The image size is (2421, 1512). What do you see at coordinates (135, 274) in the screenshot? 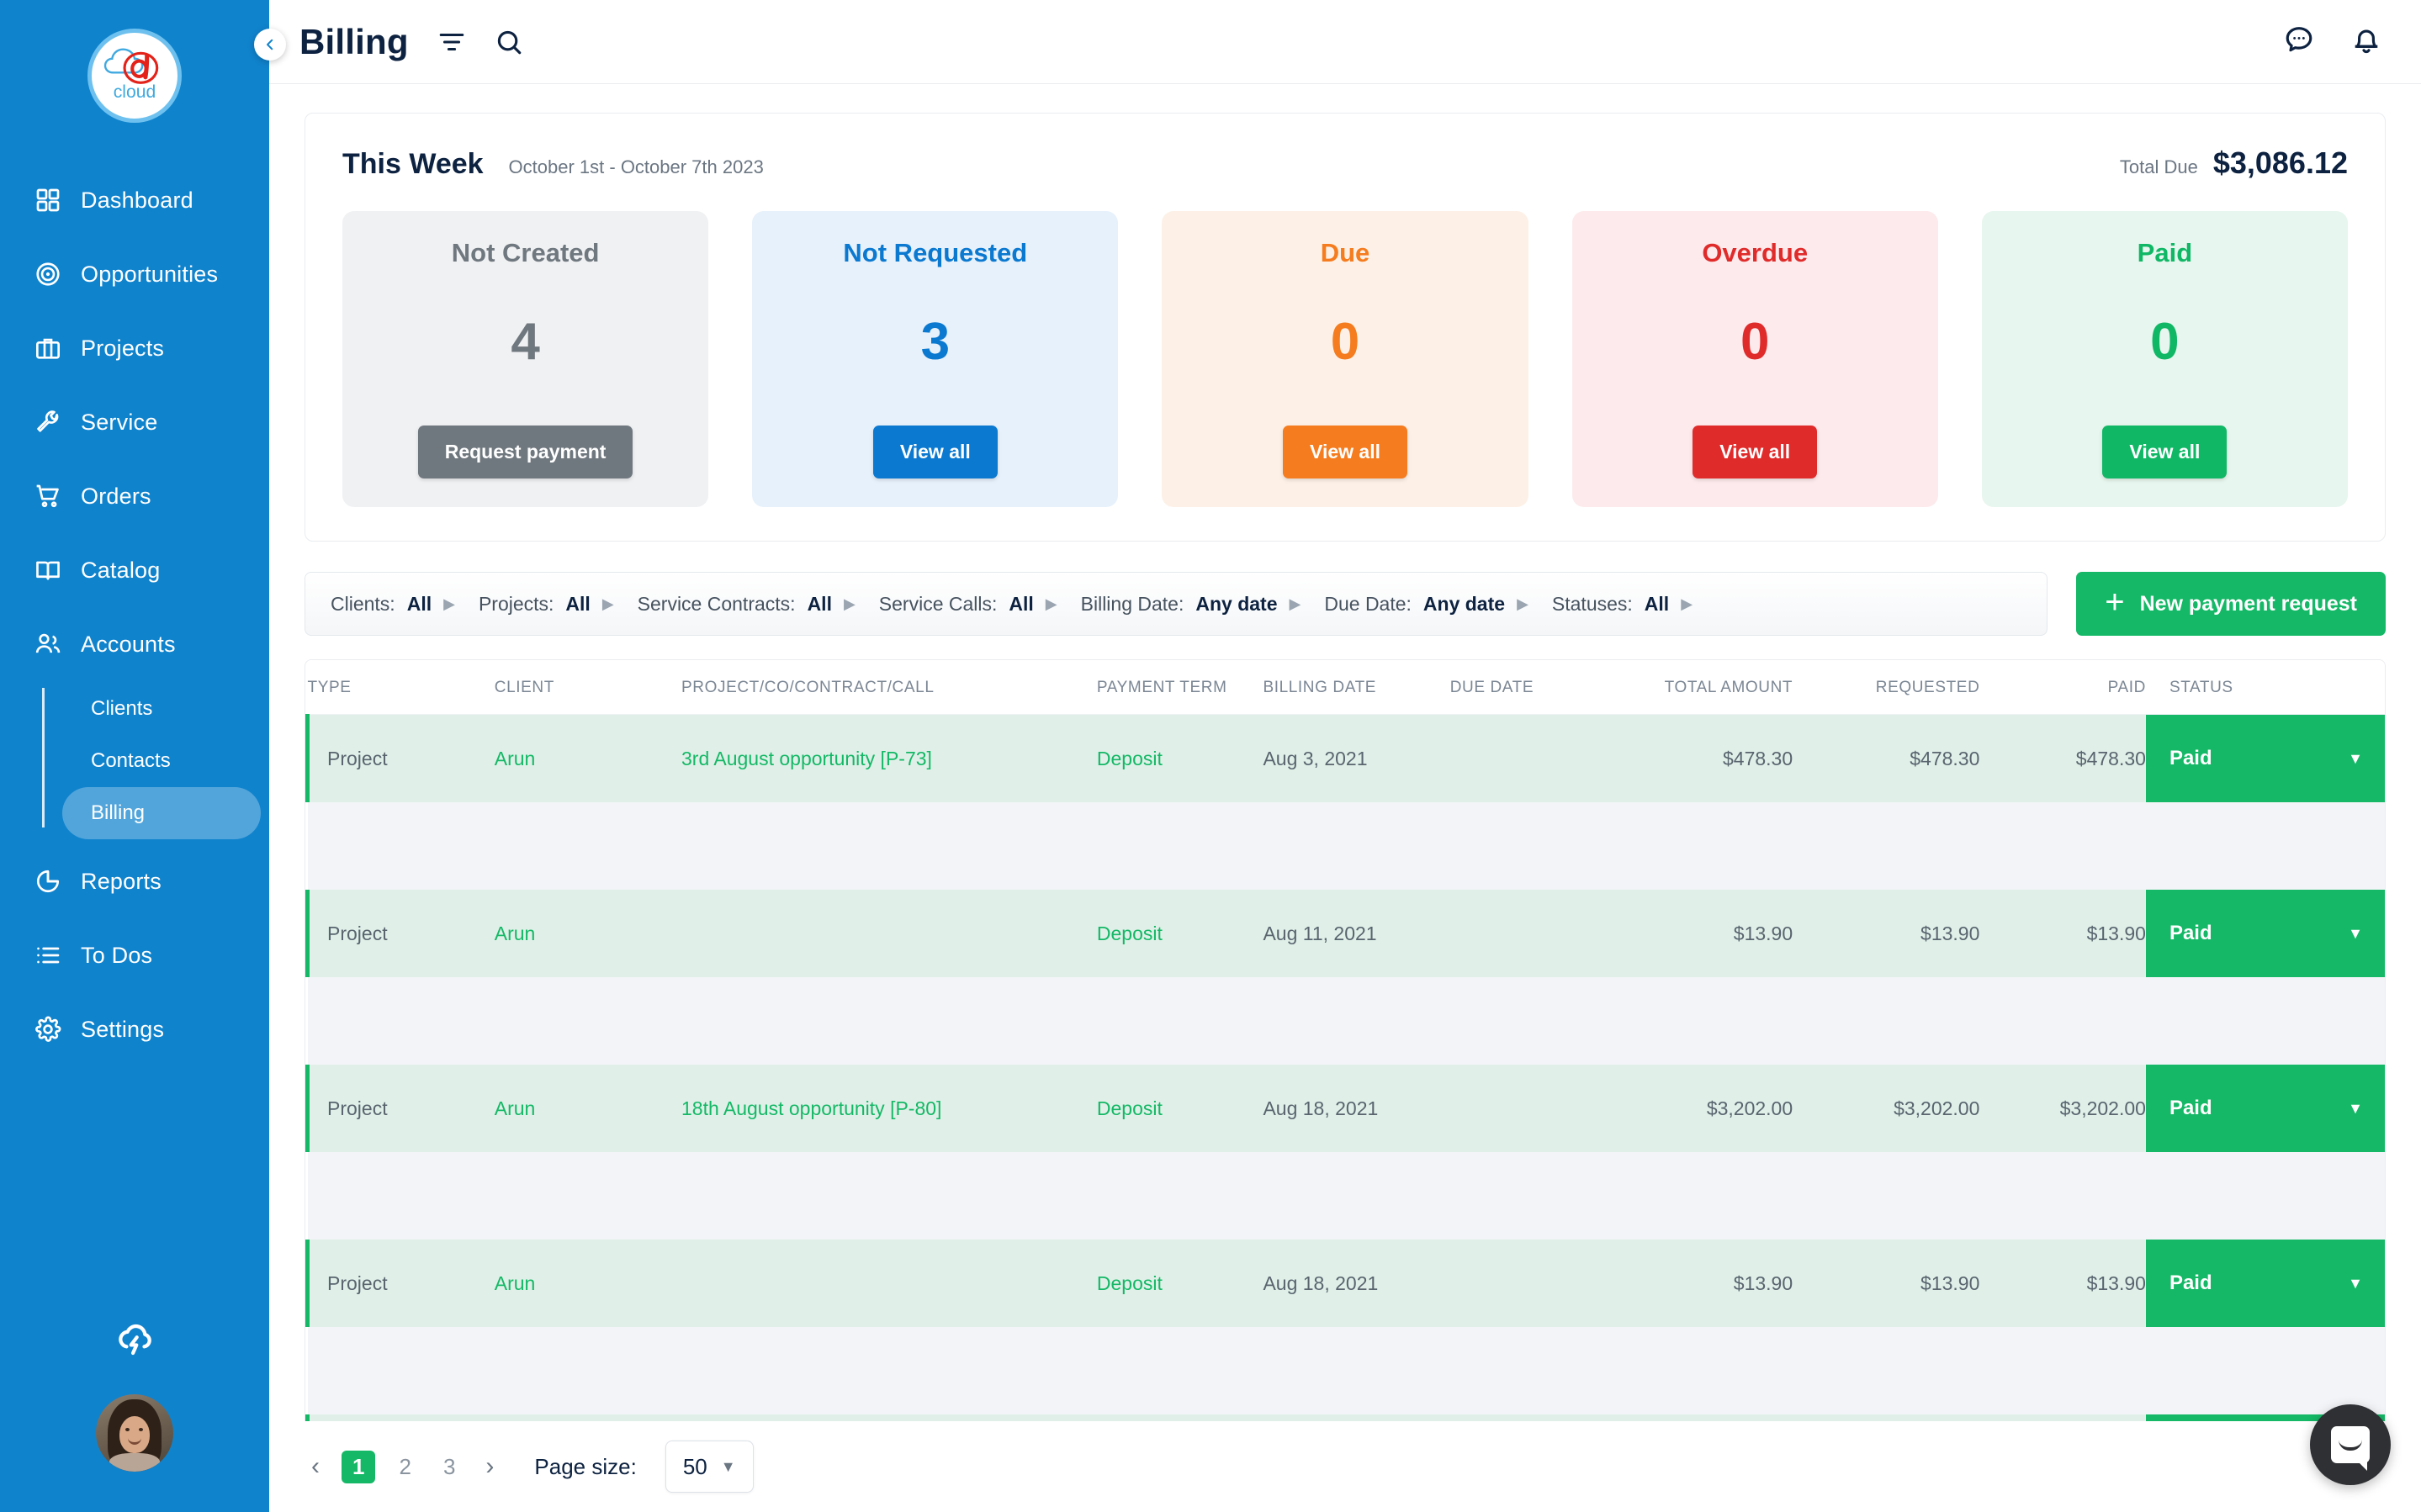
I see `sidebar-item-opportunities: Opportunities` at bounding box center [135, 274].